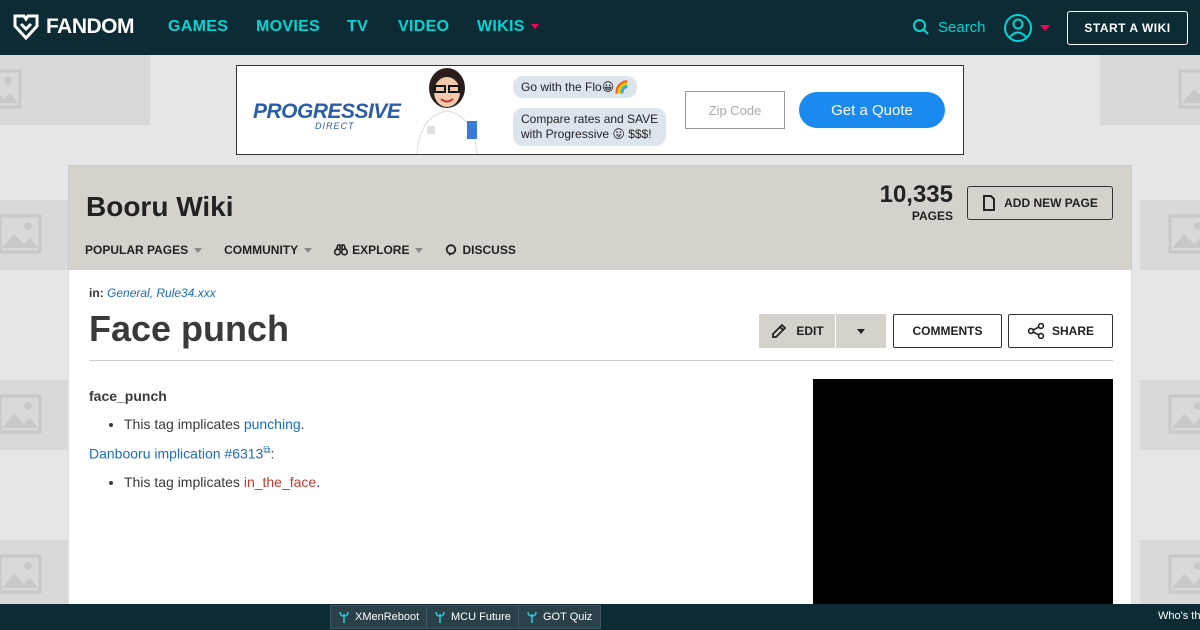 This screenshot has width=1200, height=630. Describe the element at coordinates (489, 250) in the screenshot. I see `nav-discuss-label: DISCUSS` at that location.